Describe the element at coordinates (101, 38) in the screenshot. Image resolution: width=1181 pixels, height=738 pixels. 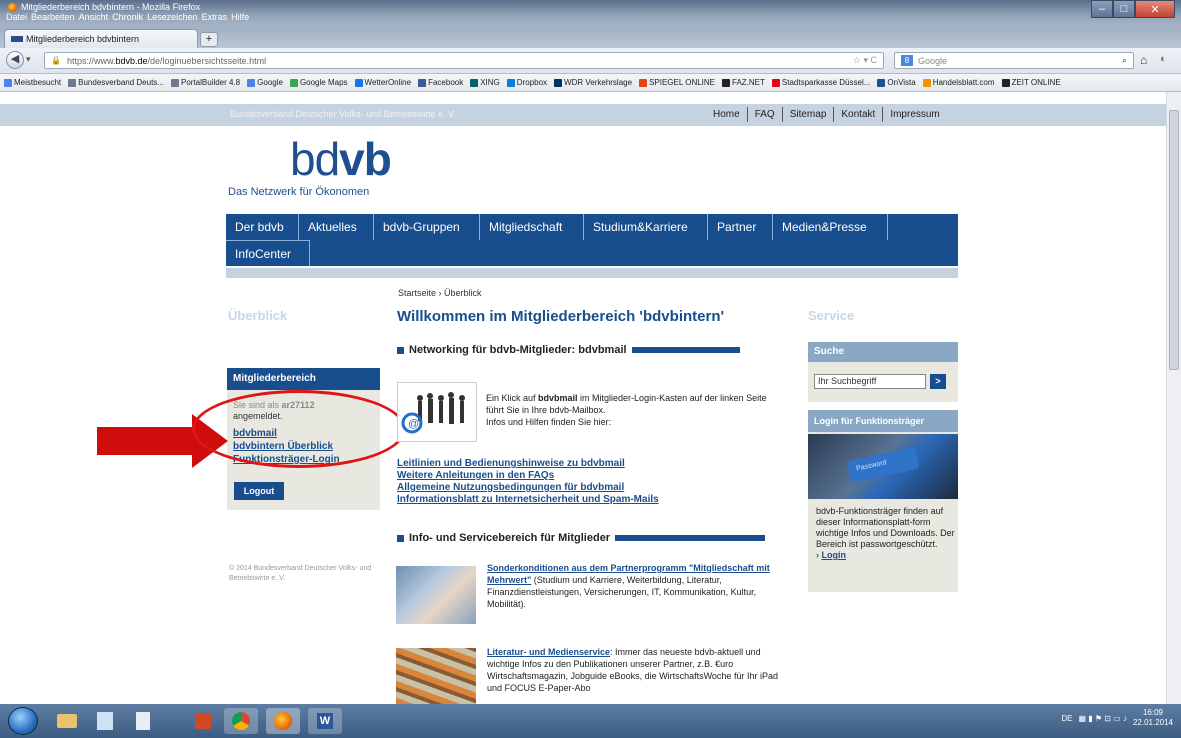
I see `tab-mitgliederbereich: Mitgliederbereich bdvbintern` at that location.